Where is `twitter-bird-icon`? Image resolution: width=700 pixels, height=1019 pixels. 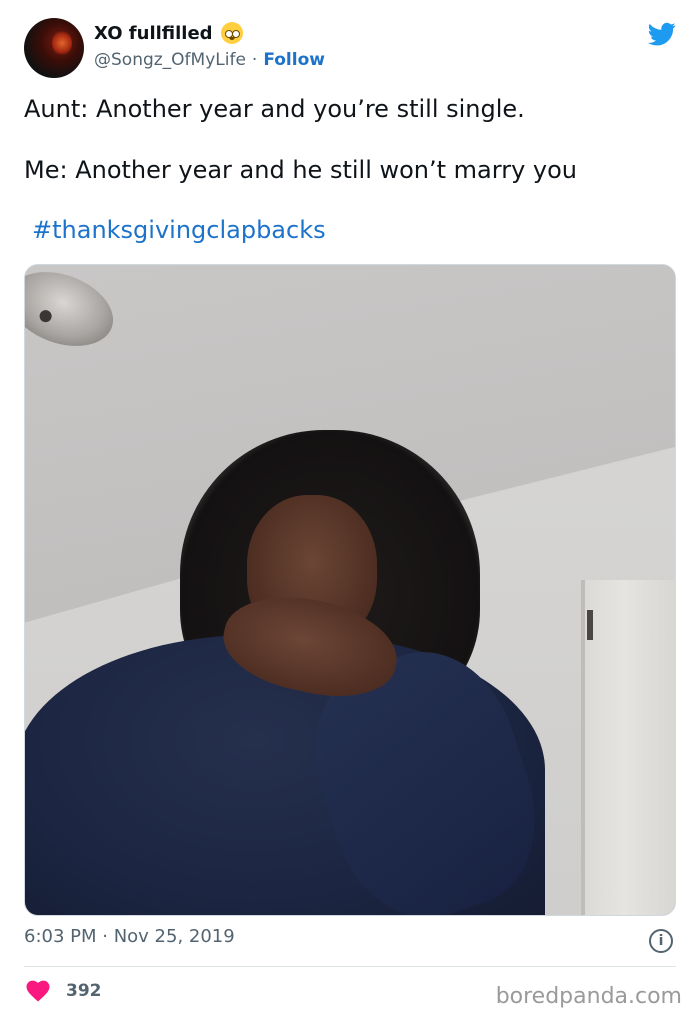 twitter-bird-icon is located at coordinates (662, 34).